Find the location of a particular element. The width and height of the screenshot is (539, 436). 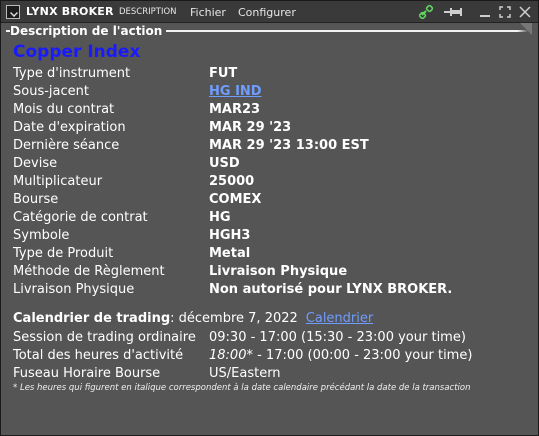

row-label: Date d'expiration is located at coordinates (69, 127).